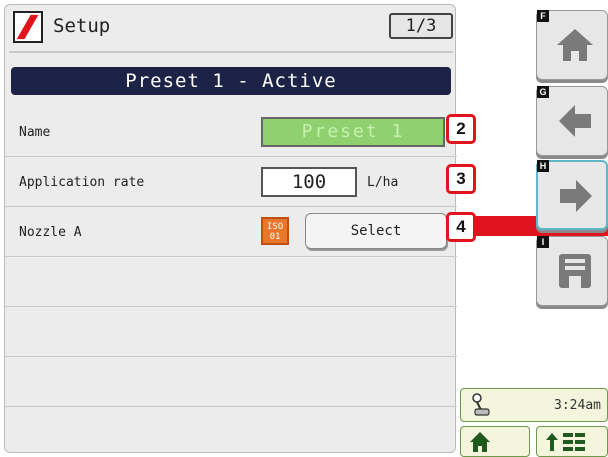  What do you see at coordinates (353, 132) in the screenshot?
I see `name-field: Preset 1` at bounding box center [353, 132].